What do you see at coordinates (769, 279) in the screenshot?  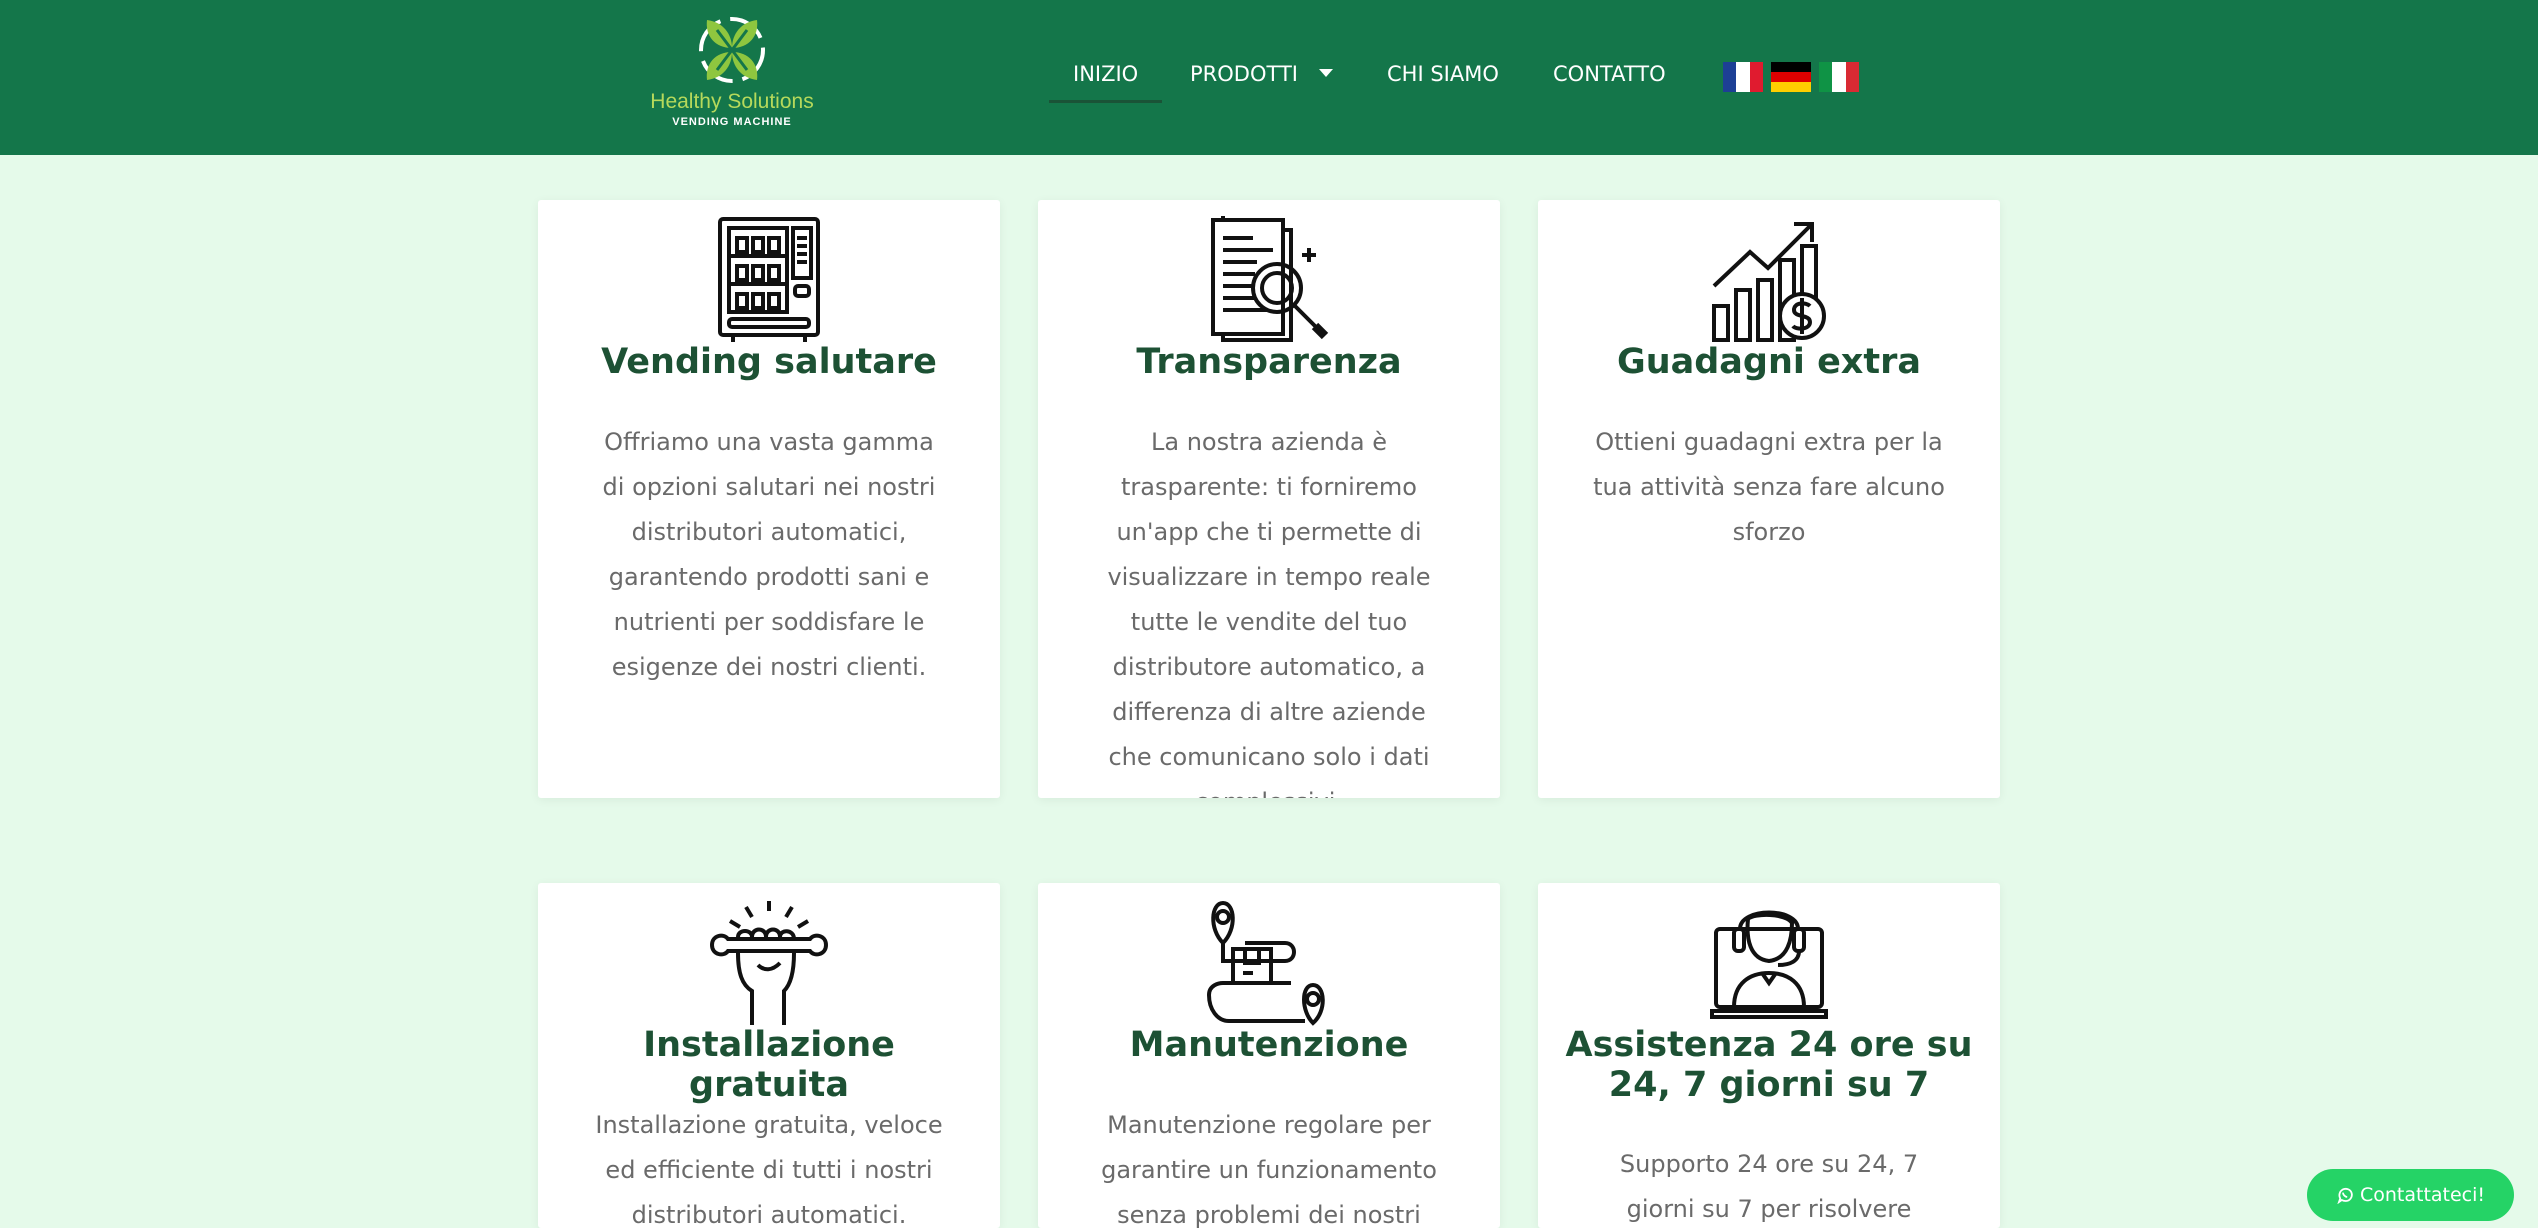 I see `vending-machine-icon` at bounding box center [769, 279].